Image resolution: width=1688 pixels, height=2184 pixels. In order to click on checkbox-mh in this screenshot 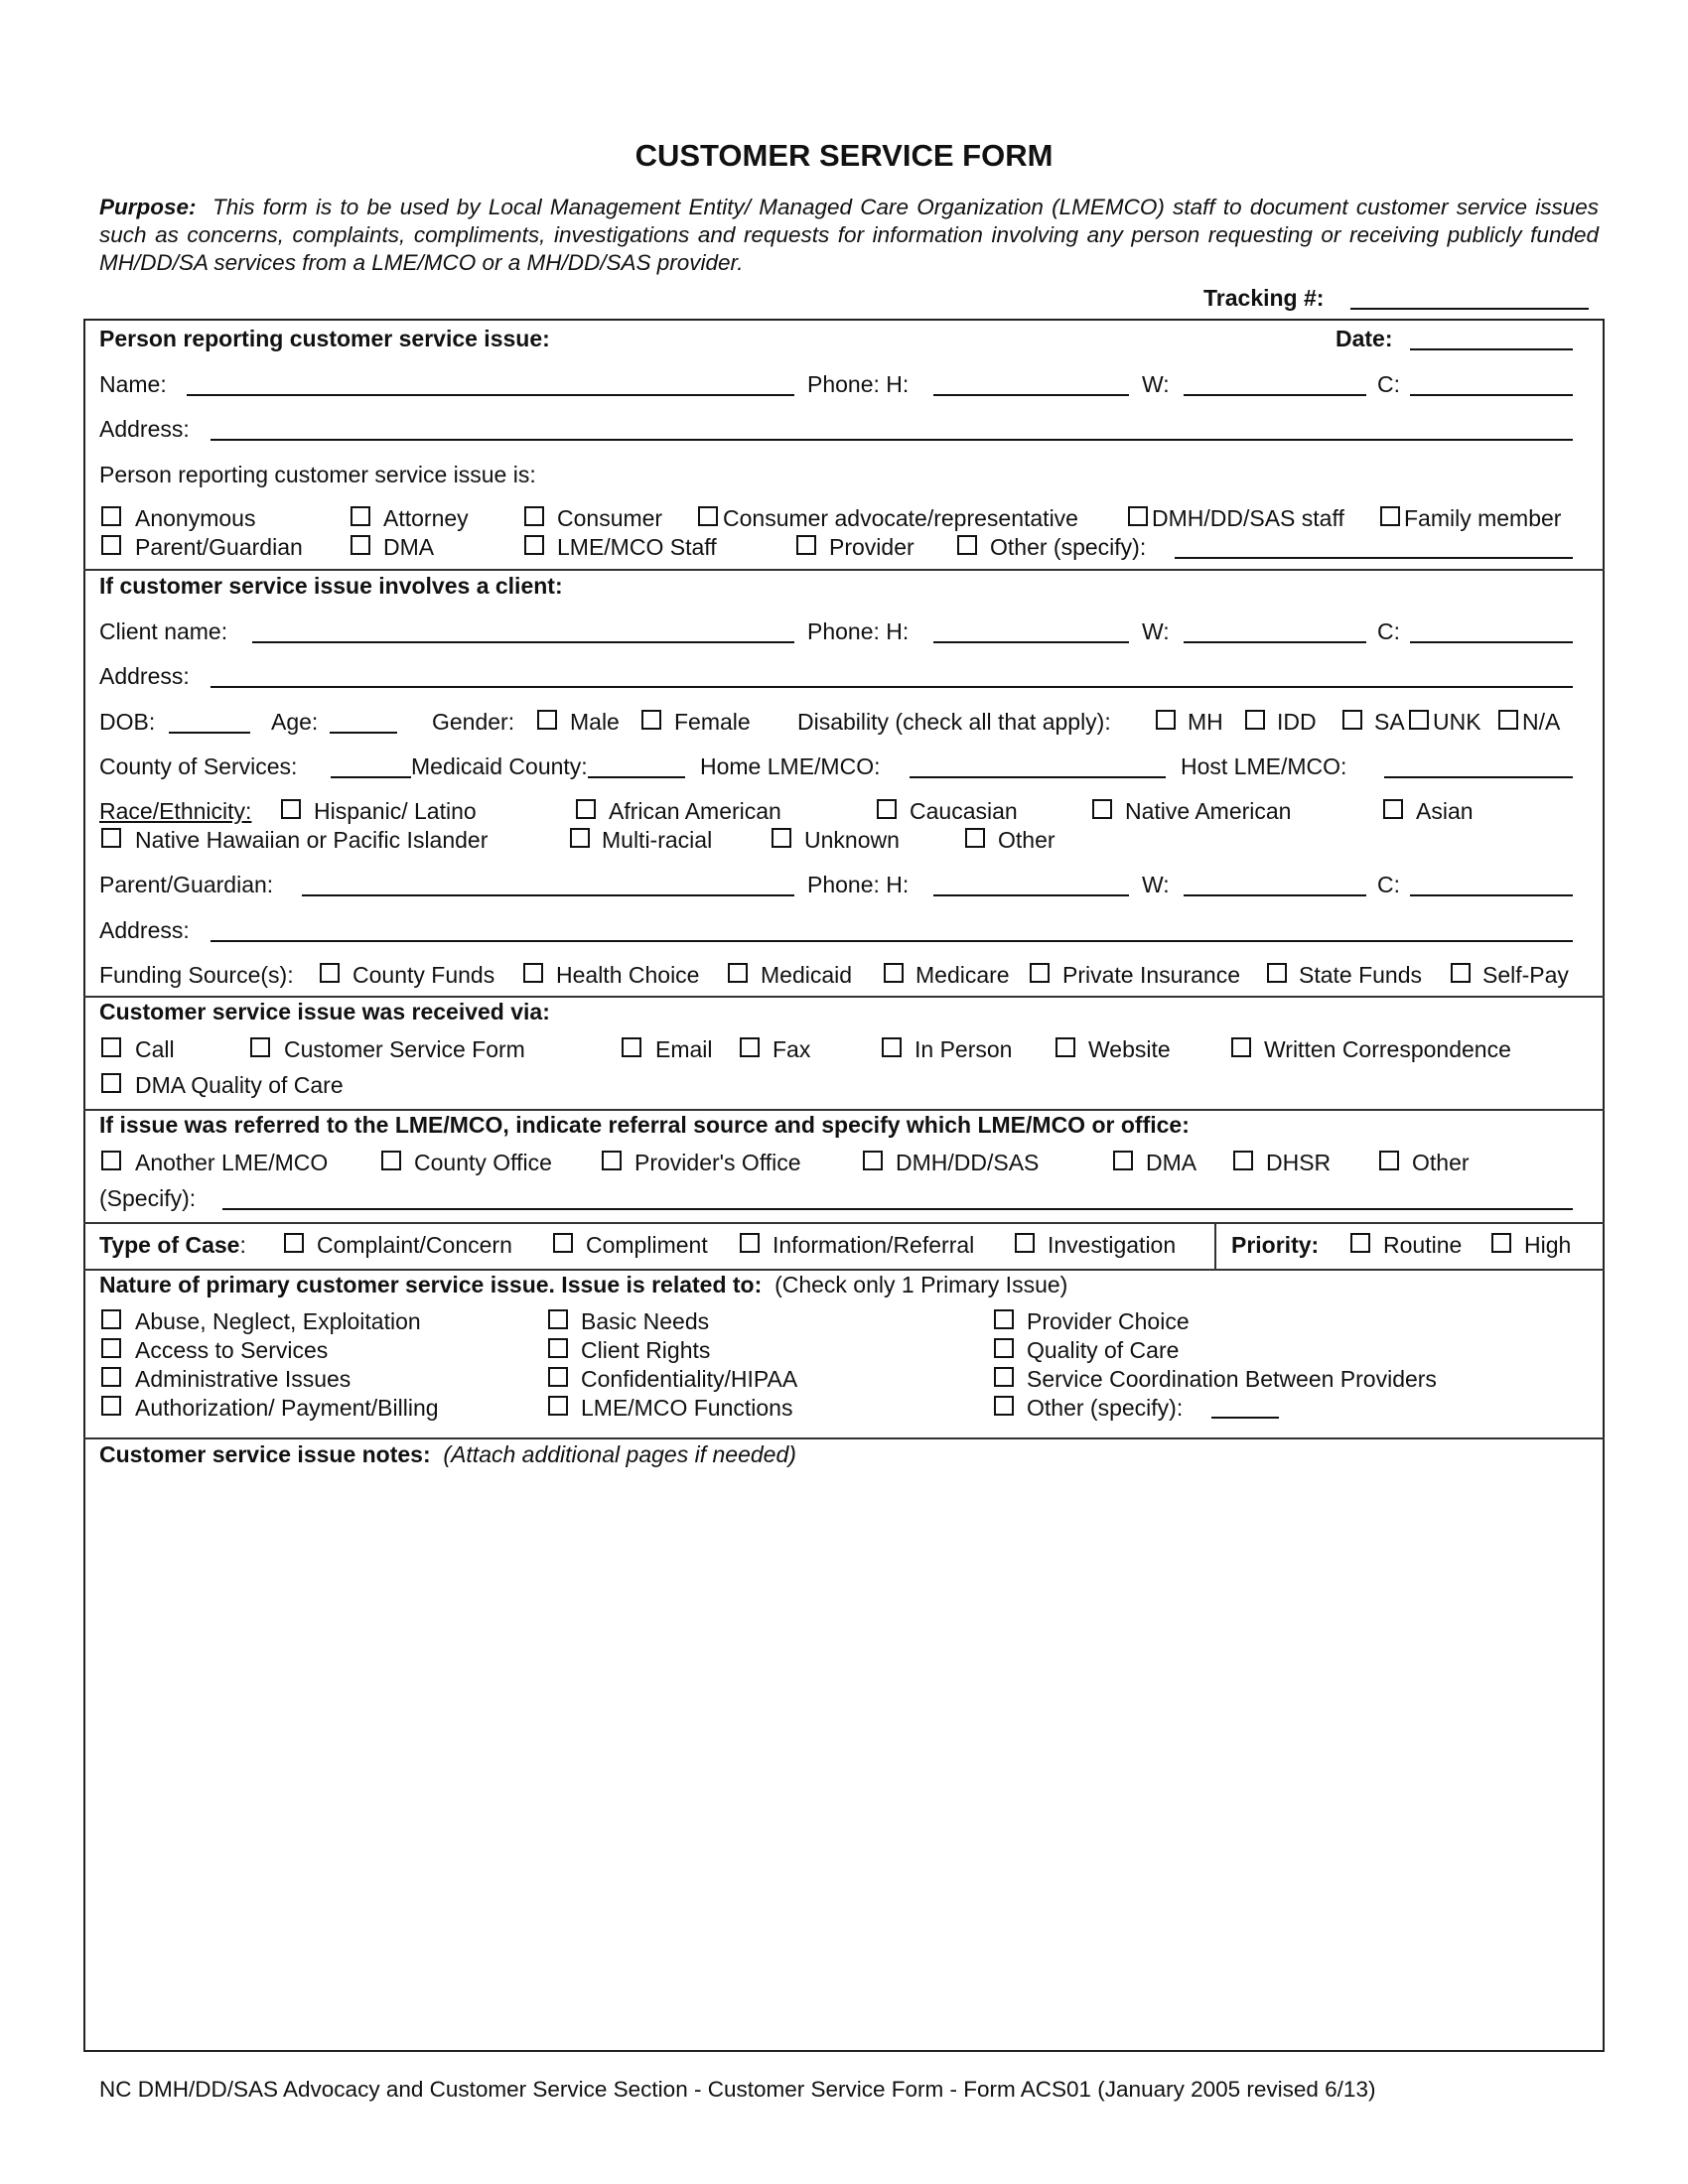, I will do `click(1166, 720)`.